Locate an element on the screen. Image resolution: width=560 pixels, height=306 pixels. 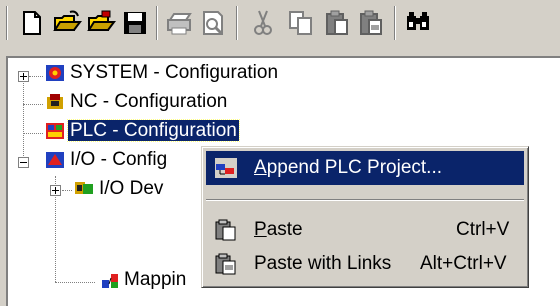
print-icon is located at coordinates (179, 23).